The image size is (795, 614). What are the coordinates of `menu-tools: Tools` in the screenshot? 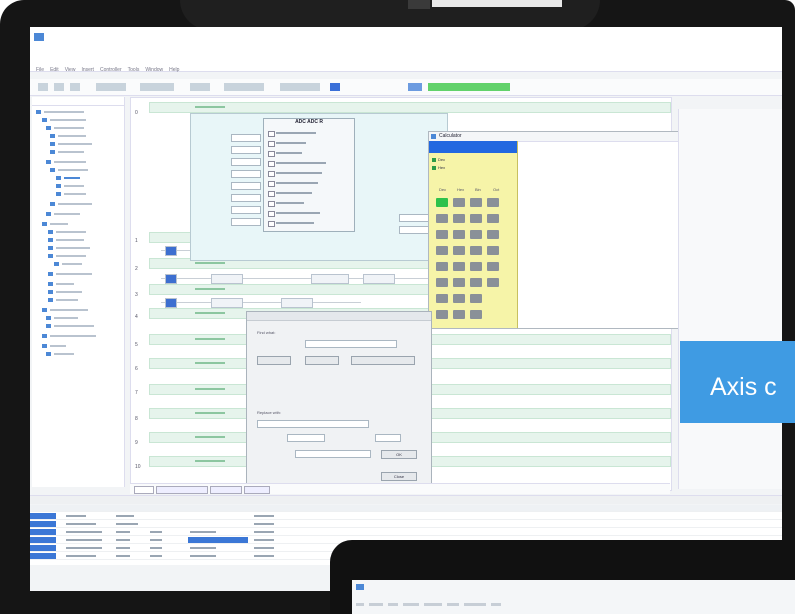 It's located at (134, 72).